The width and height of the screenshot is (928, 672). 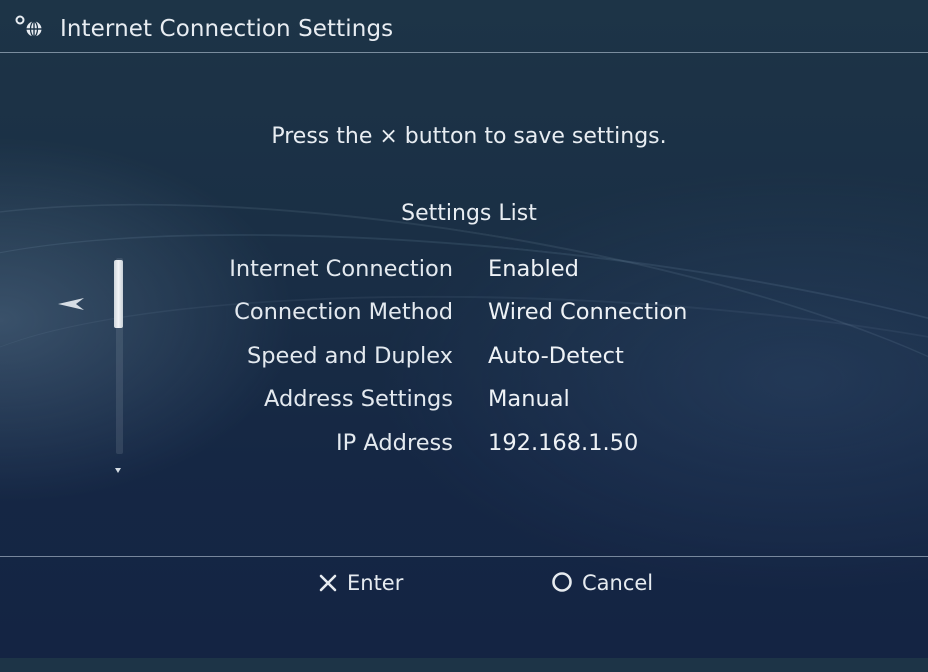 What do you see at coordinates (31, 27) in the screenshot?
I see `network-settings-icon` at bounding box center [31, 27].